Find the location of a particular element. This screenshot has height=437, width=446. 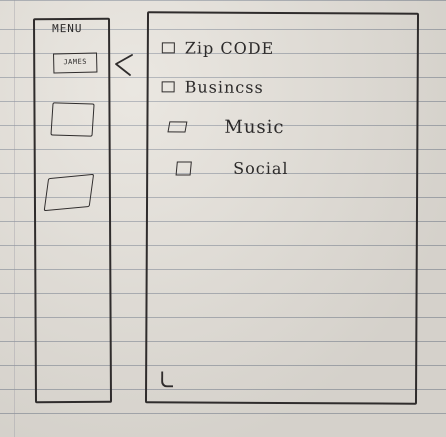

menu-item-label: JAMES is located at coordinates (75, 62).